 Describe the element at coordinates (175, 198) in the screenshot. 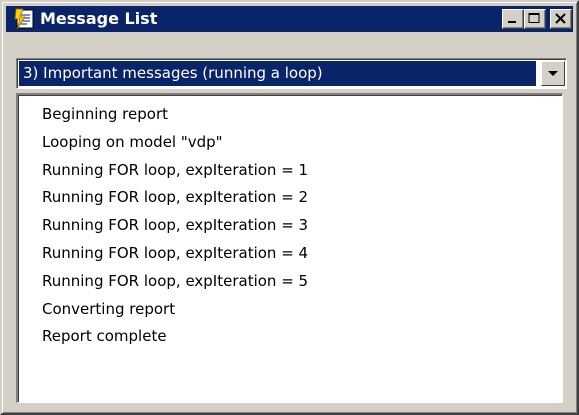

I see `message-item: Running FOR loop, expIteration = 2` at that location.